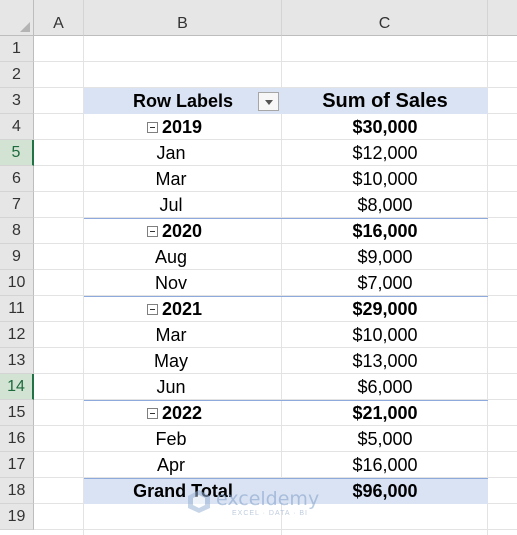 This screenshot has width=517, height=535. Describe the element at coordinates (502, 18) in the screenshot. I see `column-header-d` at that location.